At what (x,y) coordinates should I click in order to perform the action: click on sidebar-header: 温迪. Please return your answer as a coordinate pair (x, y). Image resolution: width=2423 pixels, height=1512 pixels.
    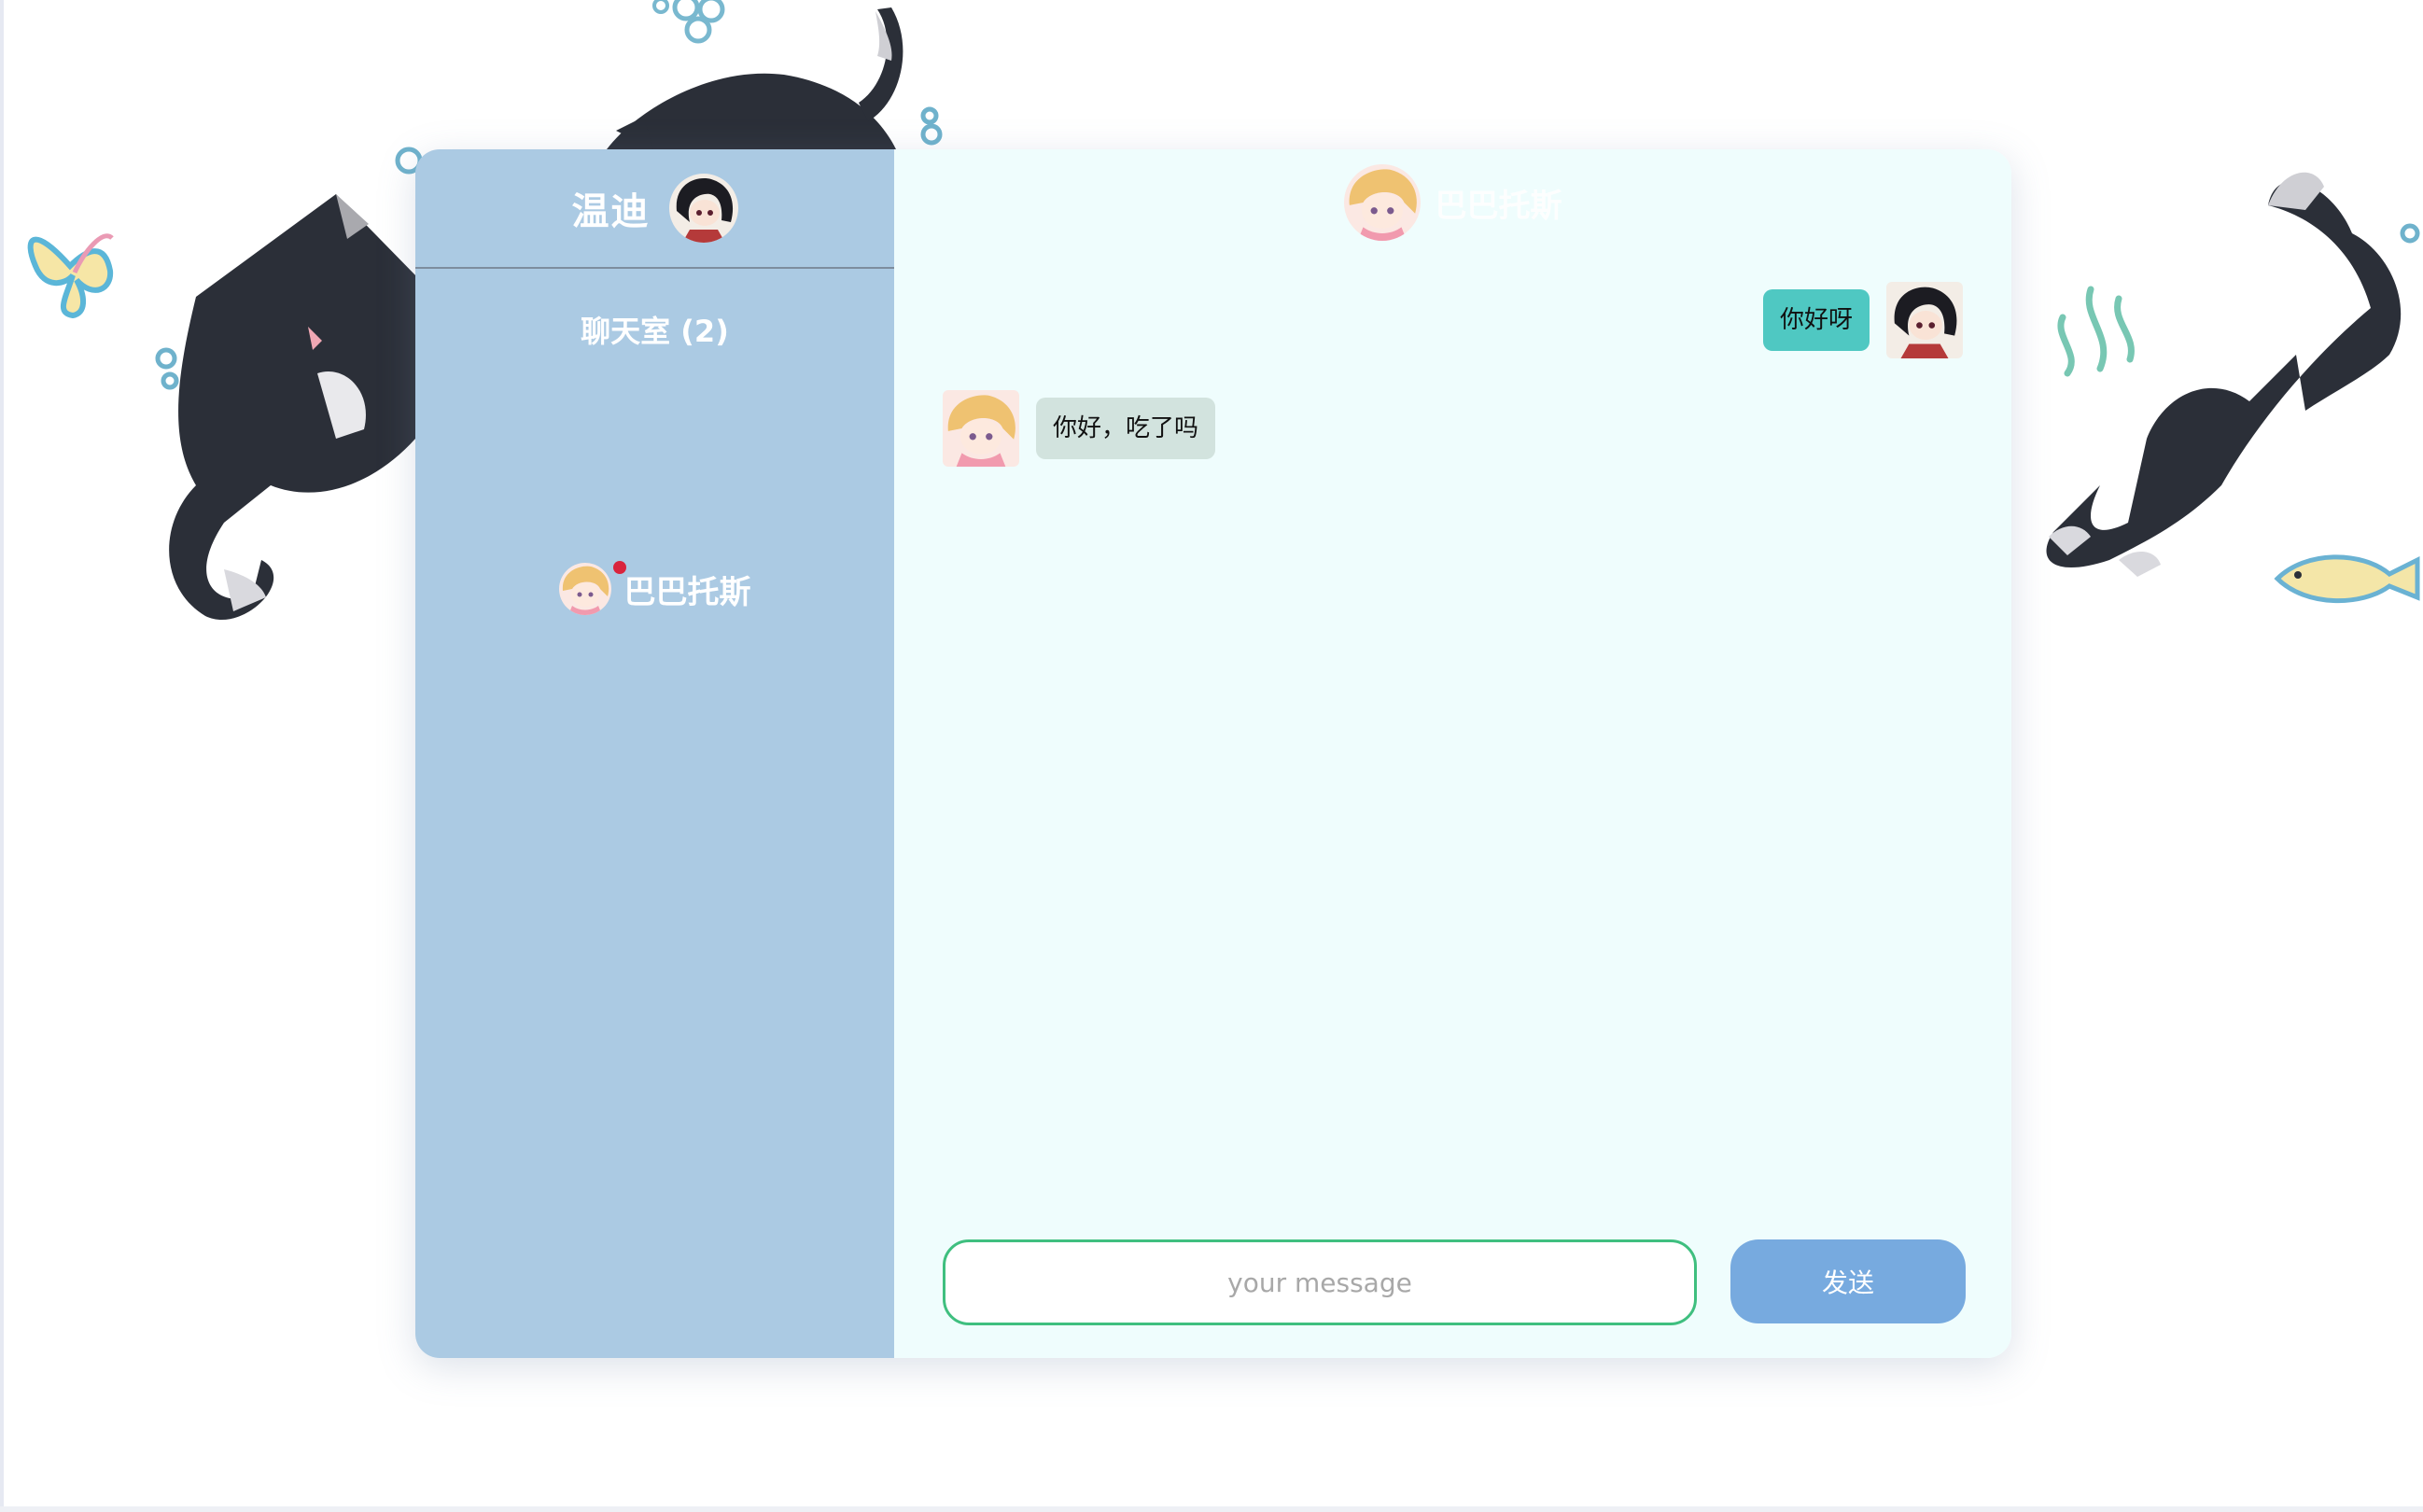
    Looking at the image, I should click on (654, 209).